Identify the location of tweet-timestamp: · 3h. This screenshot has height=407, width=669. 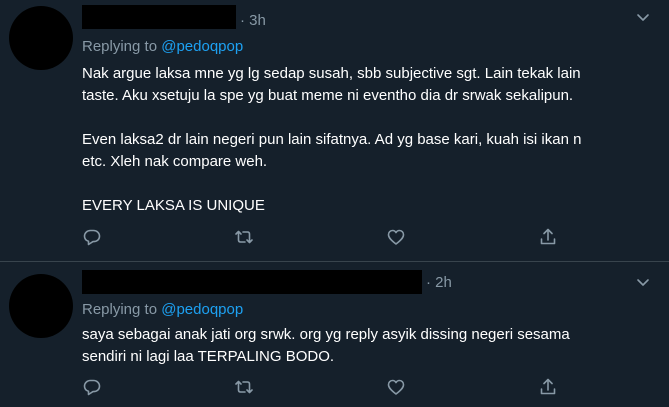
(253, 21).